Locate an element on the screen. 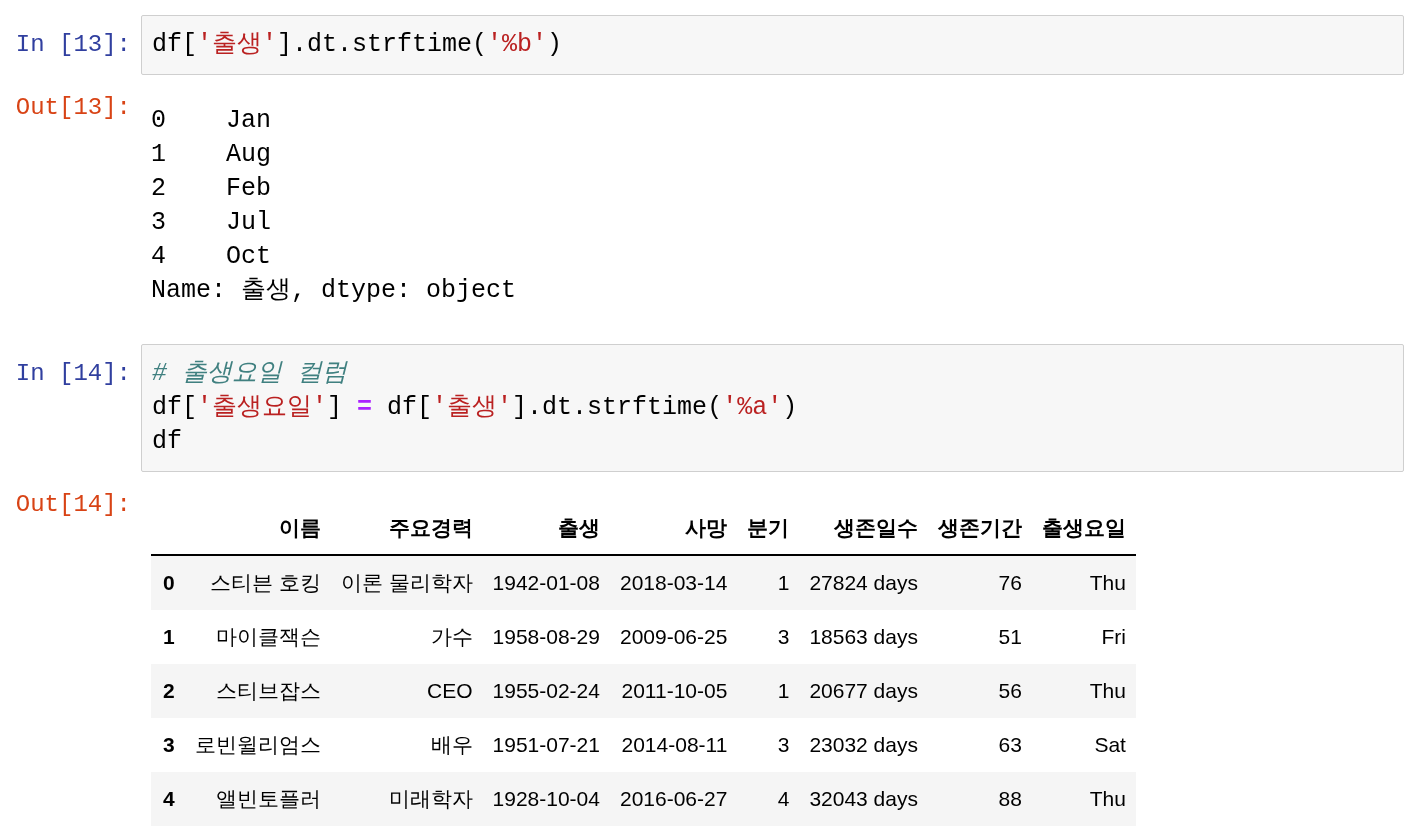  table-cell: 4 is located at coordinates (768, 799).